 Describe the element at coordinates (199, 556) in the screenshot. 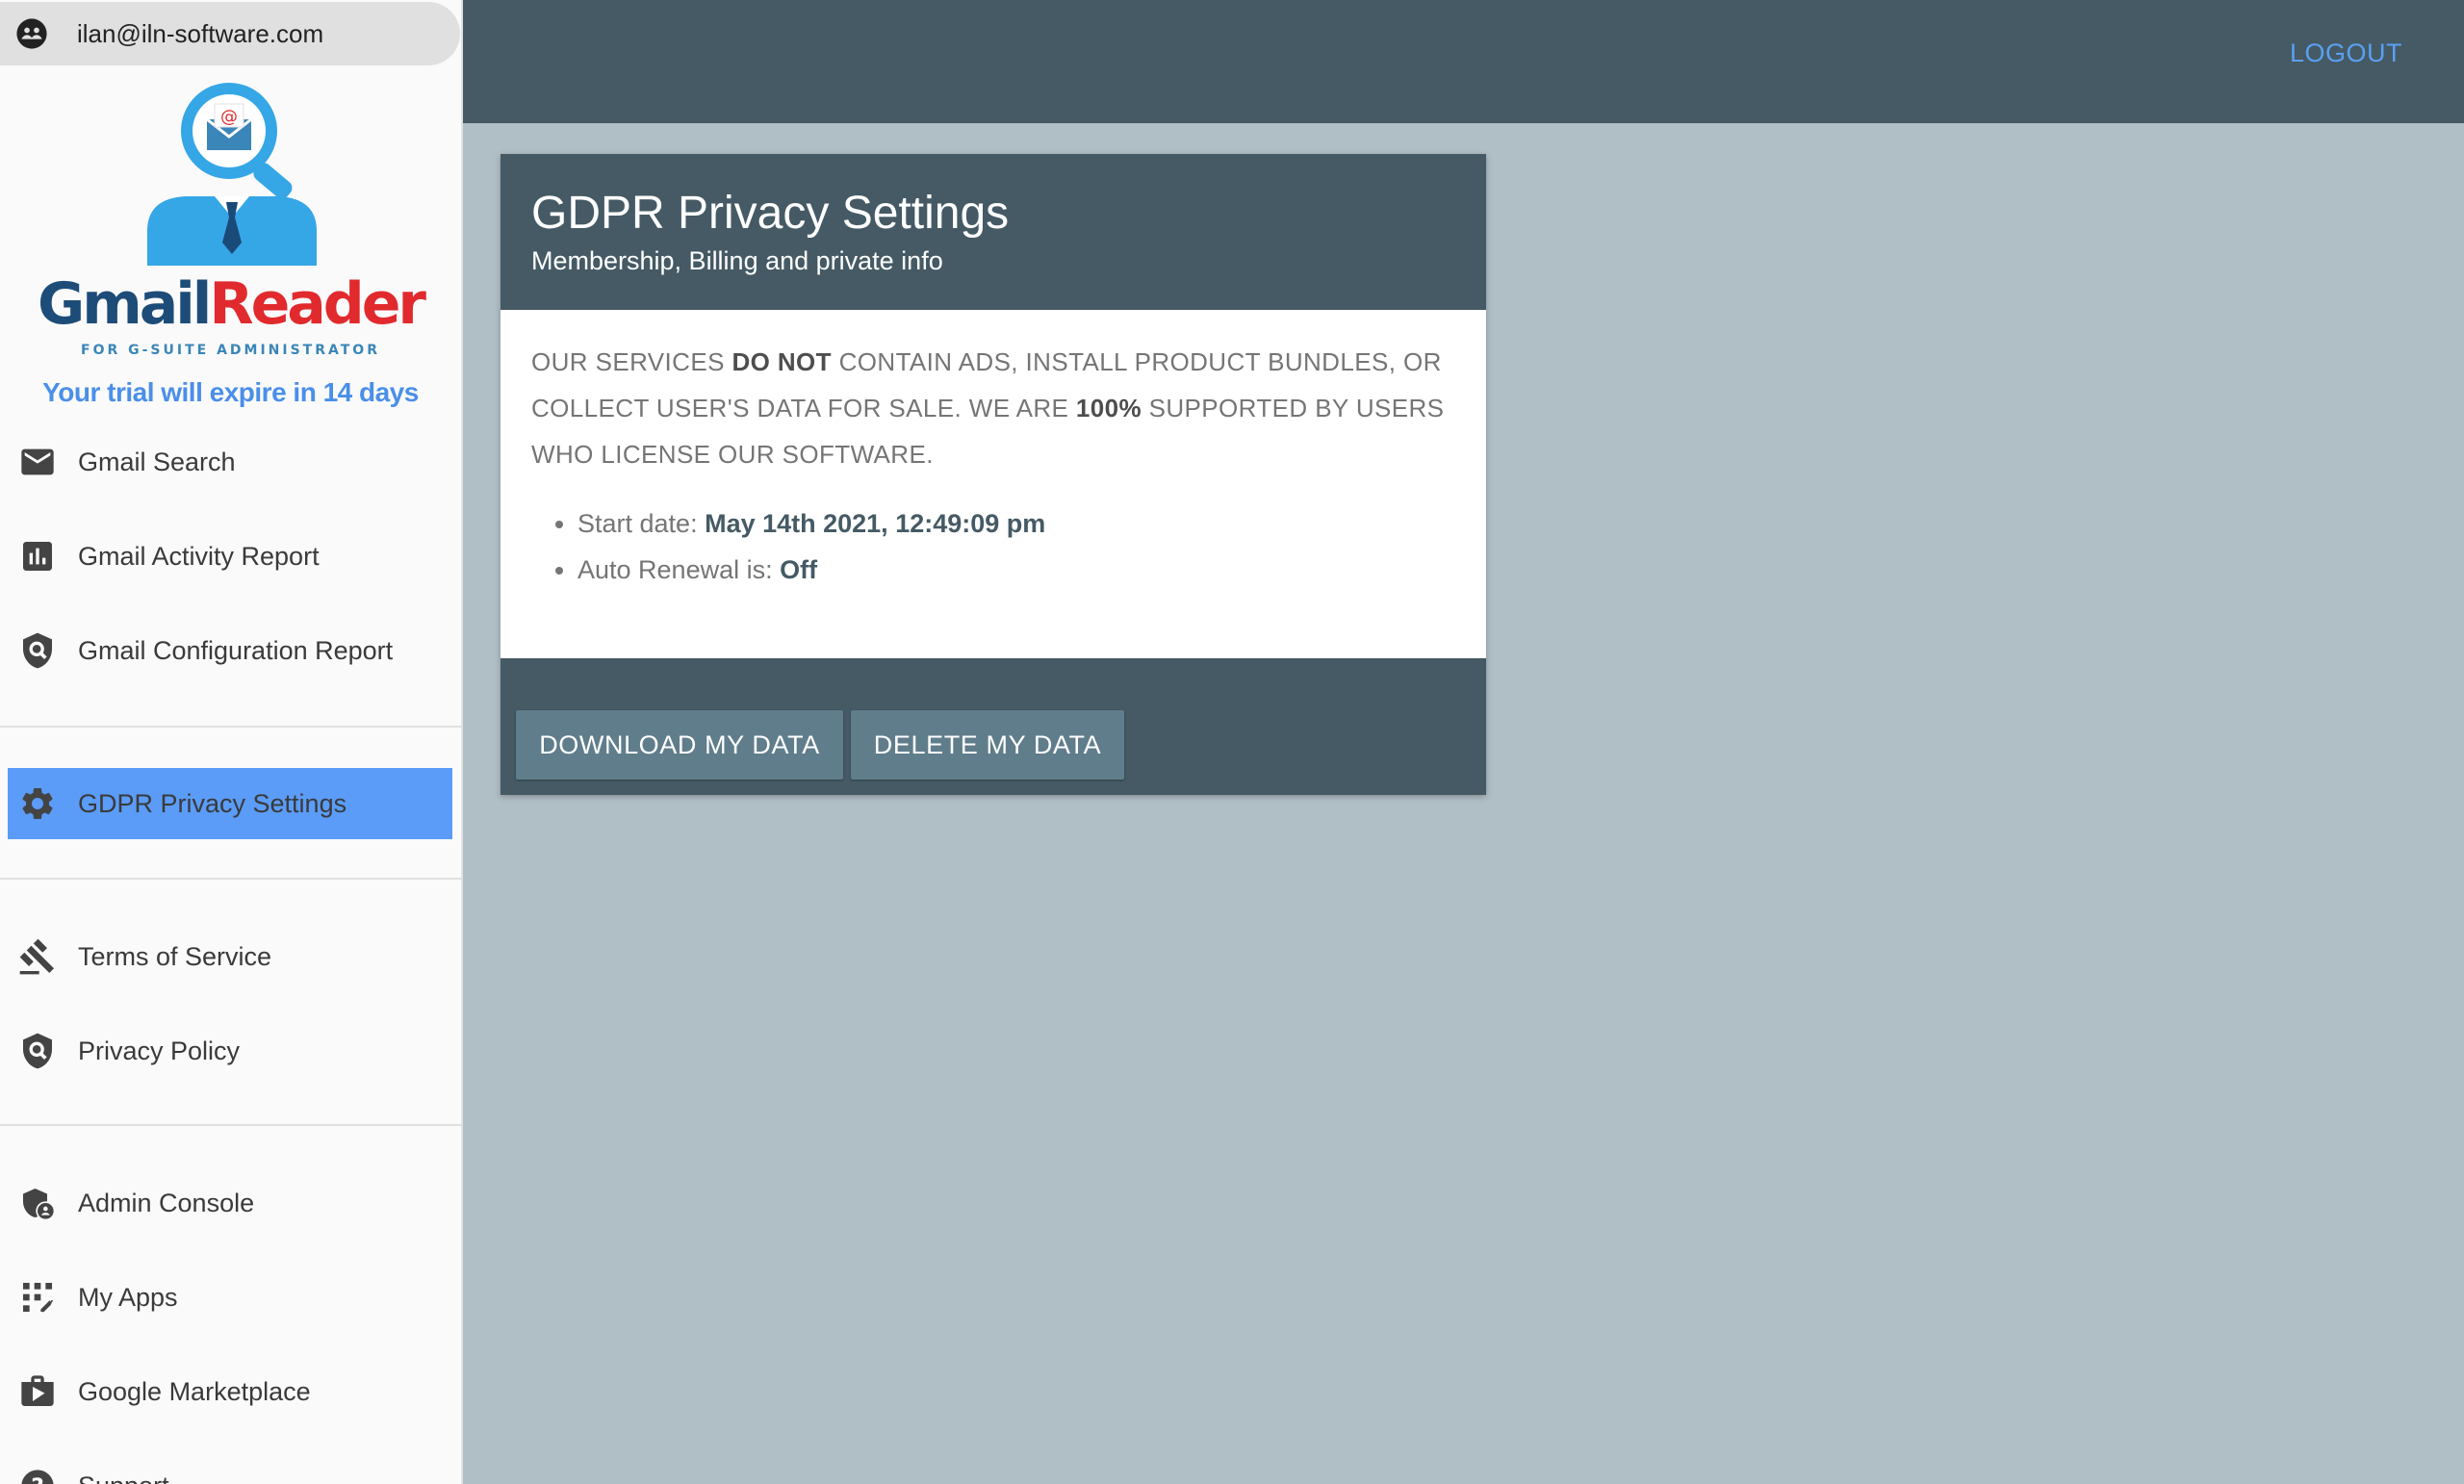

I see `sidebar-item-label: Gmail Activity Report` at that location.